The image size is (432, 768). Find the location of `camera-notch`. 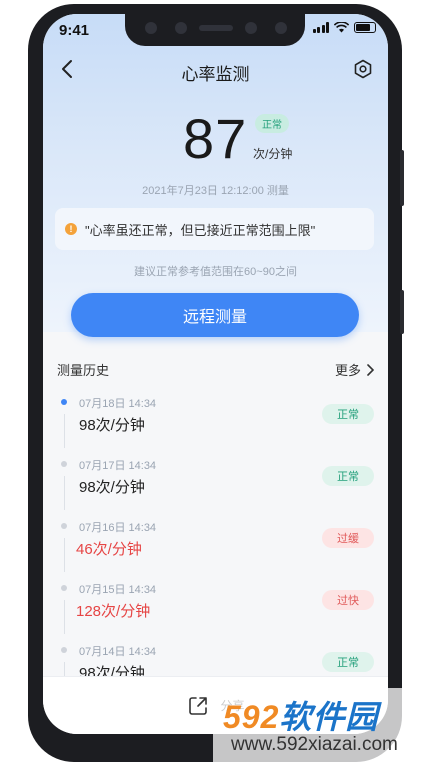

camera-notch is located at coordinates (215, 30).